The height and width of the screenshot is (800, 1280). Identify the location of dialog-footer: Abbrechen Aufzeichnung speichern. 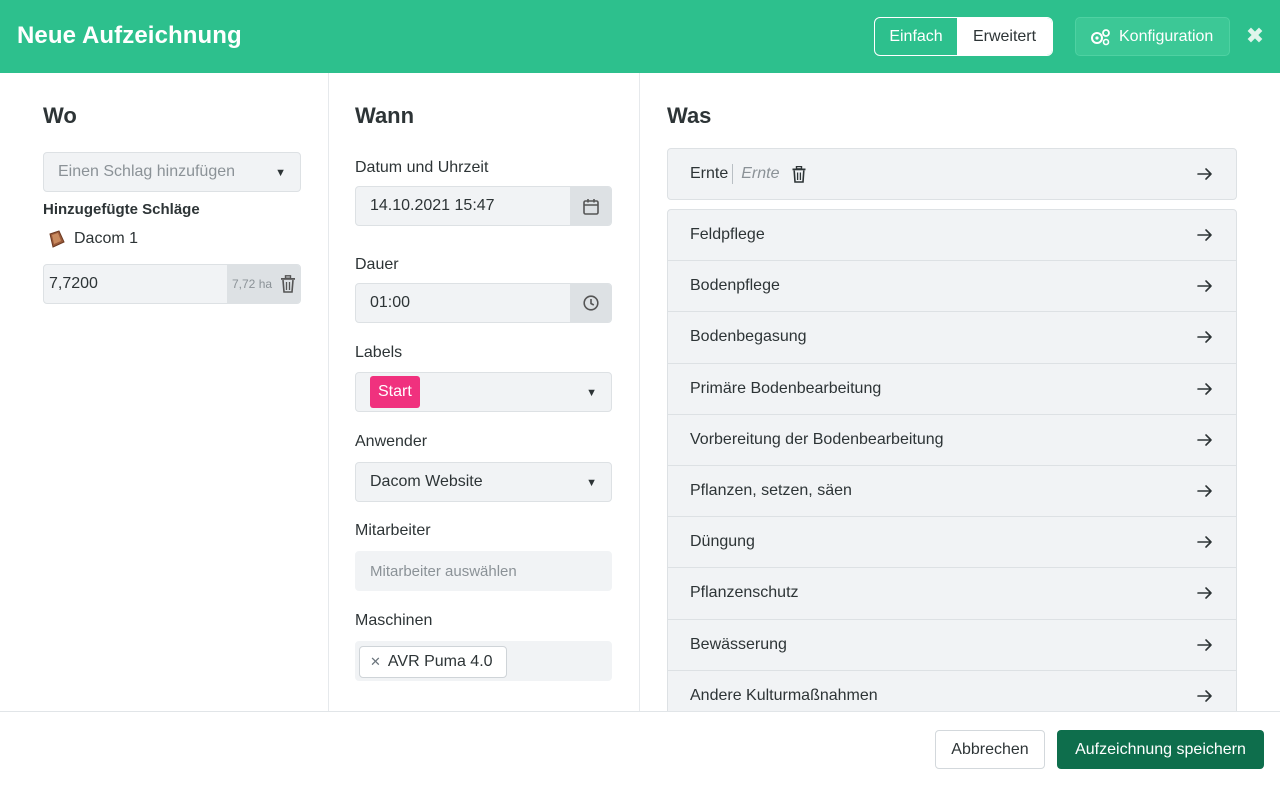
(640, 755).